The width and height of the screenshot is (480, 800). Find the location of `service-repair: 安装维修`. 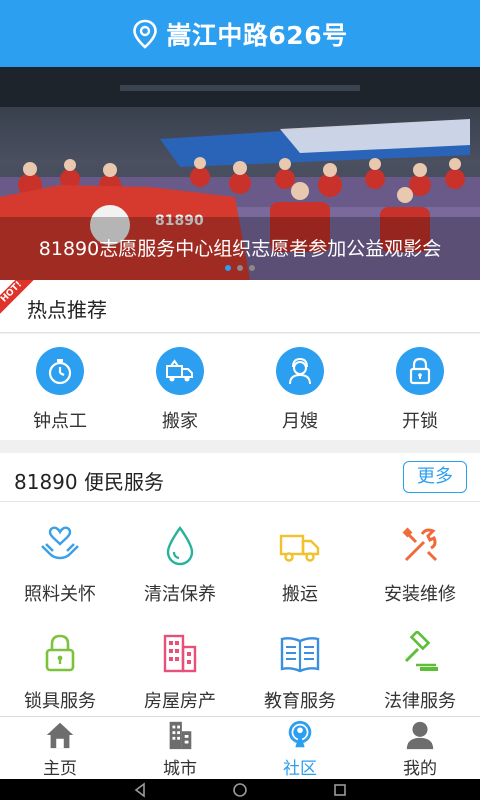

service-repair: 安装维修 is located at coordinates (420, 555).